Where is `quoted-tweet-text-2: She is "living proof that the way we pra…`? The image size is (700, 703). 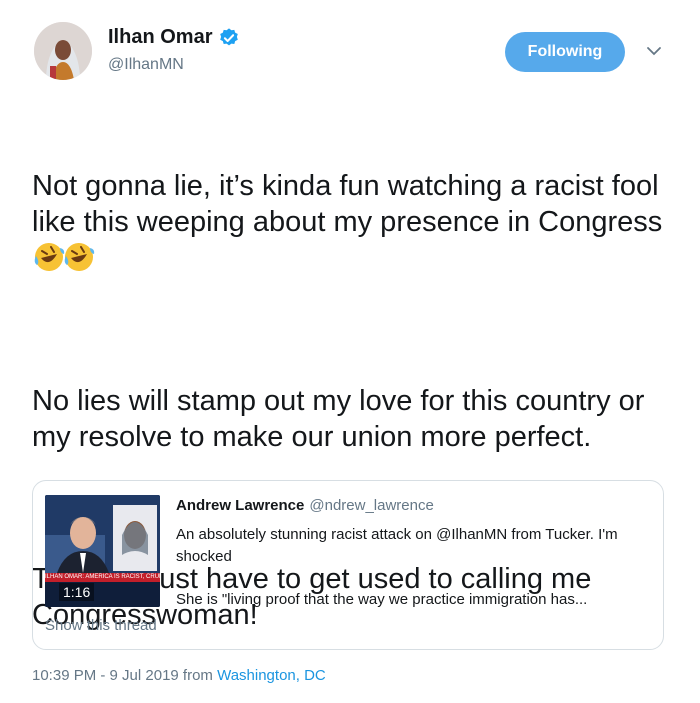
quoted-tweet-text-2: She is "living proof that the way we pra… is located at coordinates (382, 599).